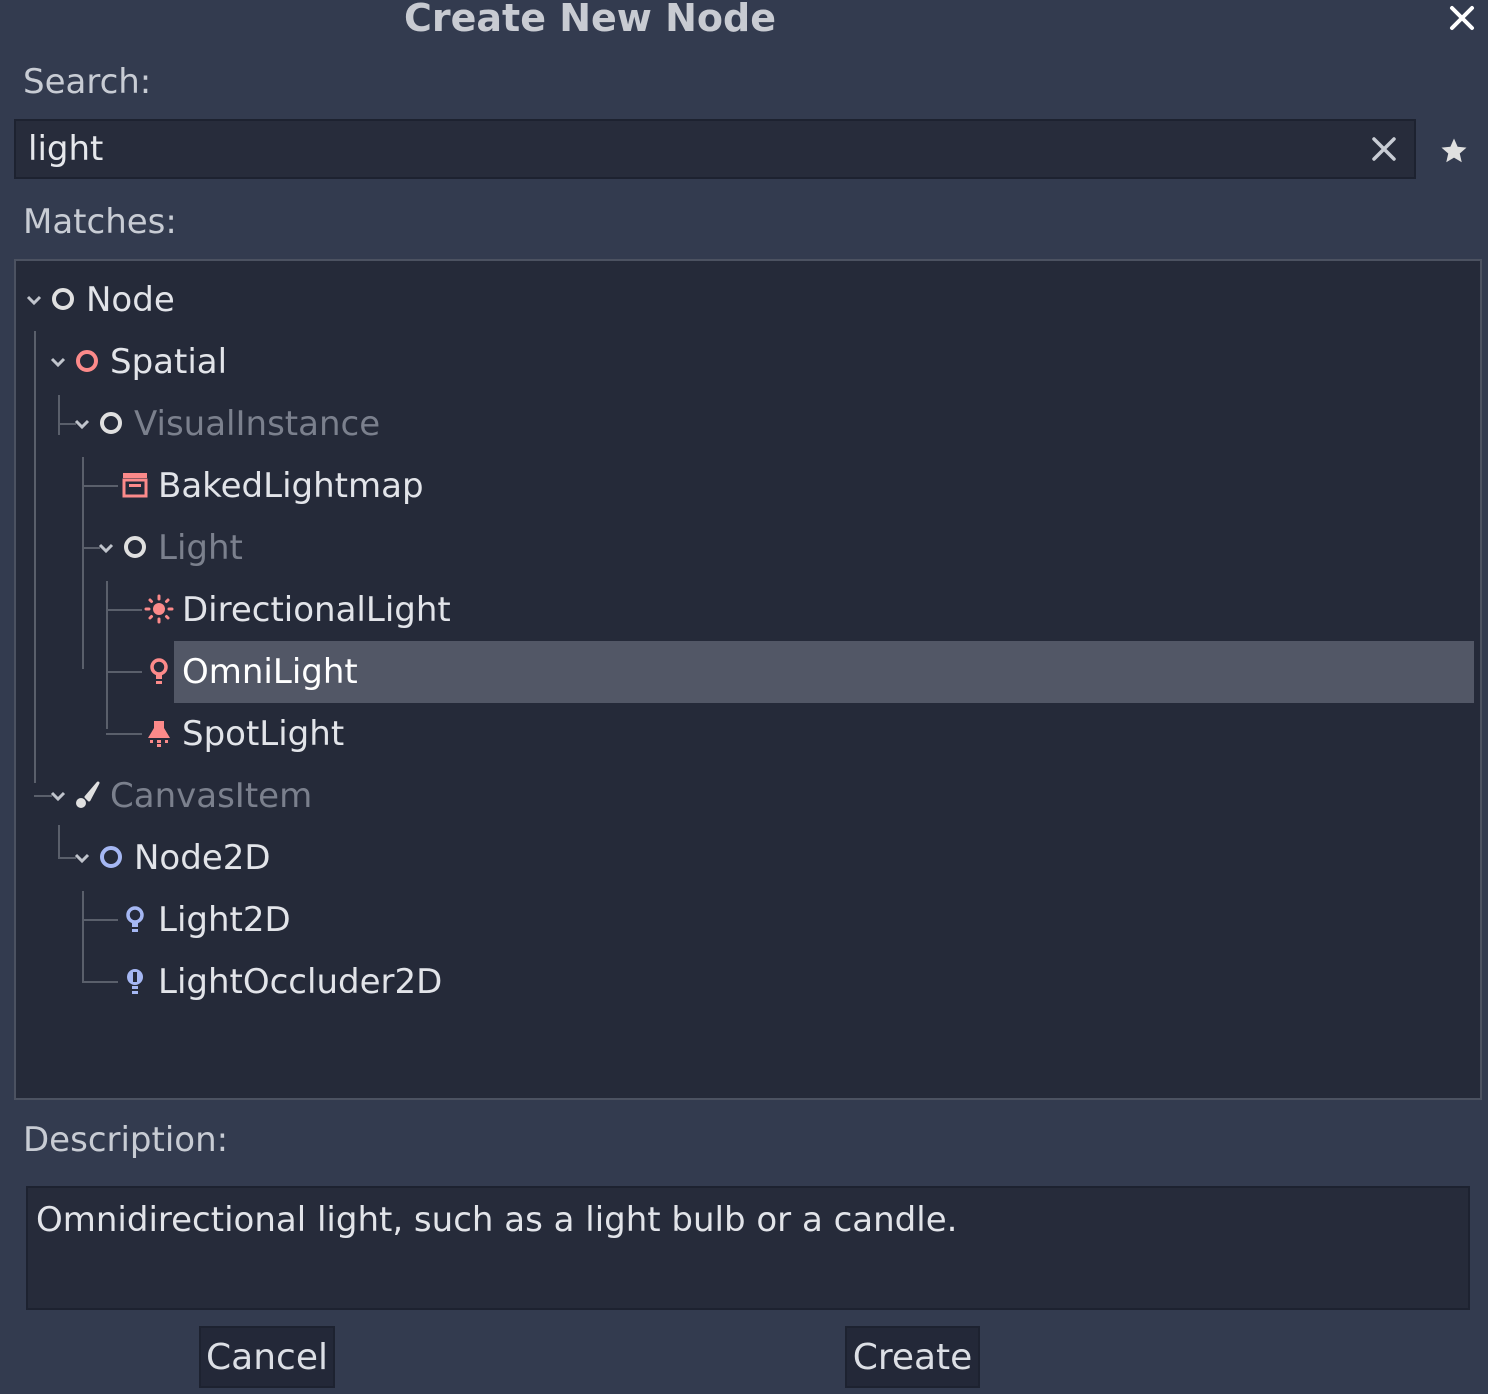 This screenshot has width=1488, height=1394. Describe the element at coordinates (224, 920) in the screenshot. I see `tree-item-label: Light2D` at that location.